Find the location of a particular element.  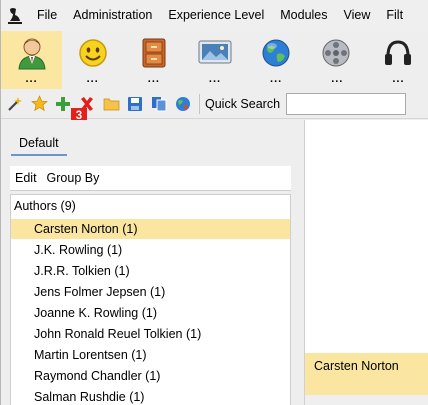

quick-search-input is located at coordinates (346, 103).